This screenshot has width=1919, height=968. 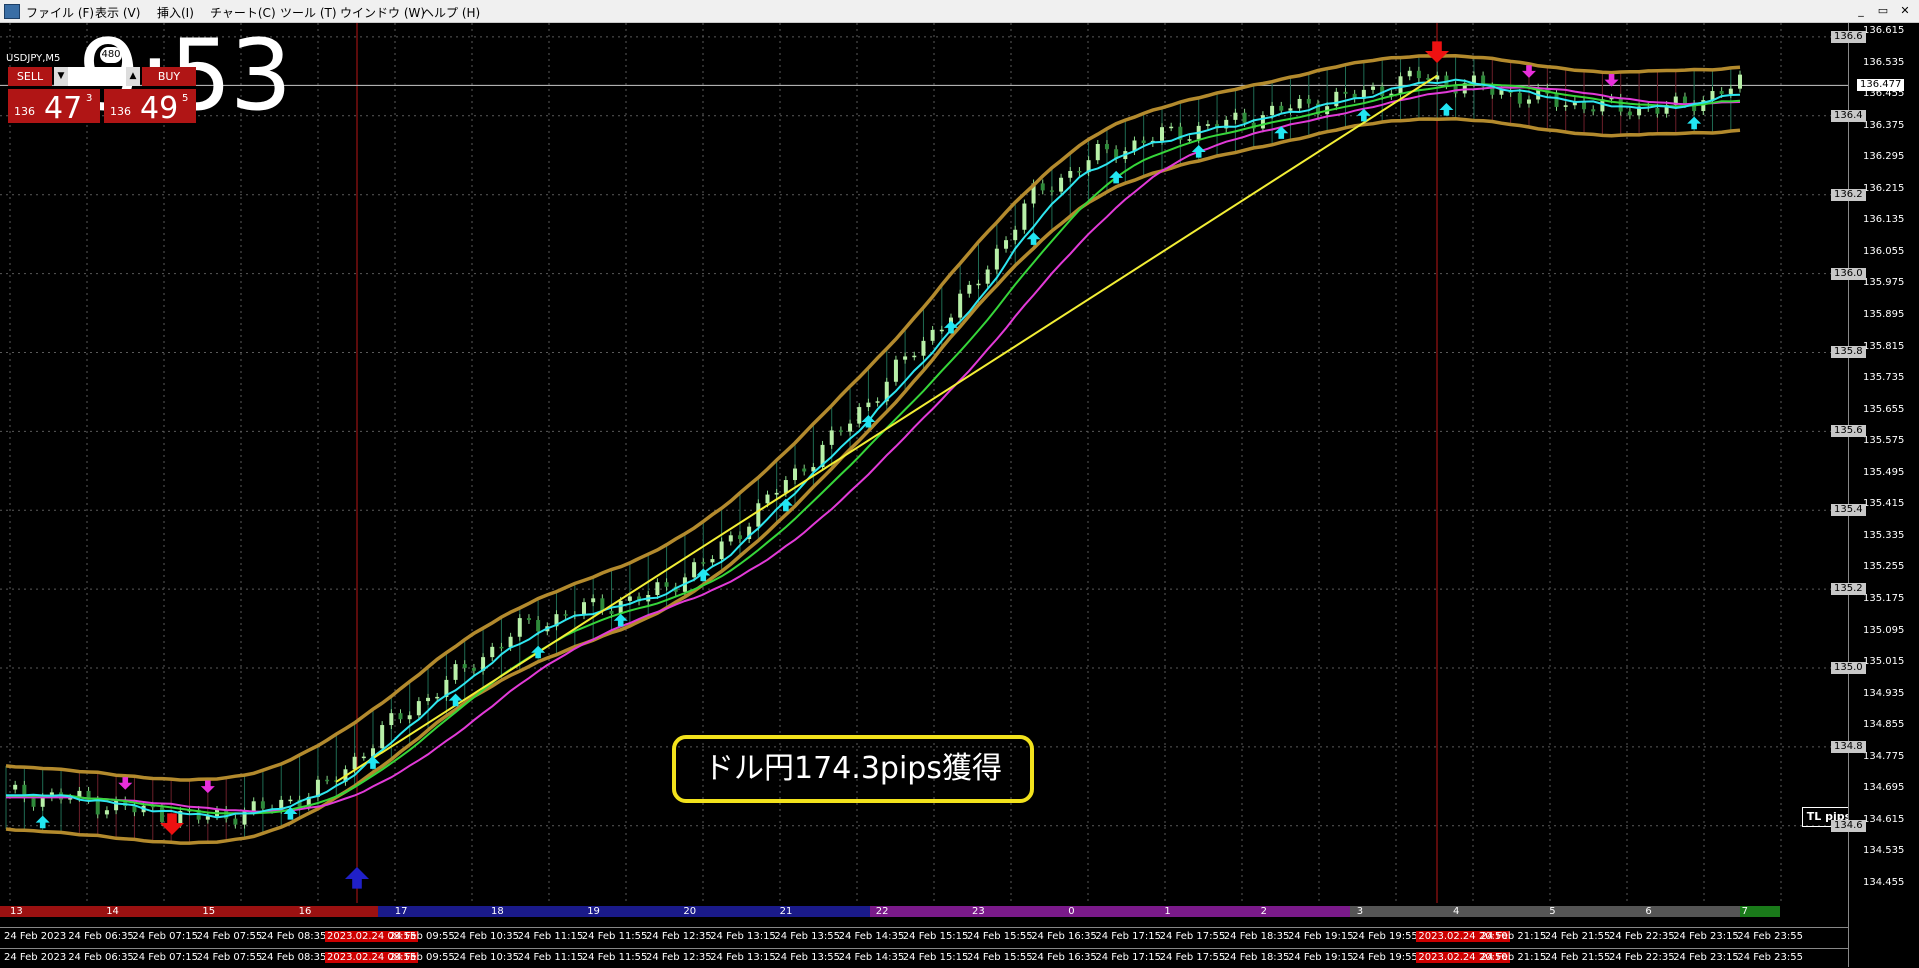 I want to click on hour-marker-label: 20, so click(x=690, y=911).